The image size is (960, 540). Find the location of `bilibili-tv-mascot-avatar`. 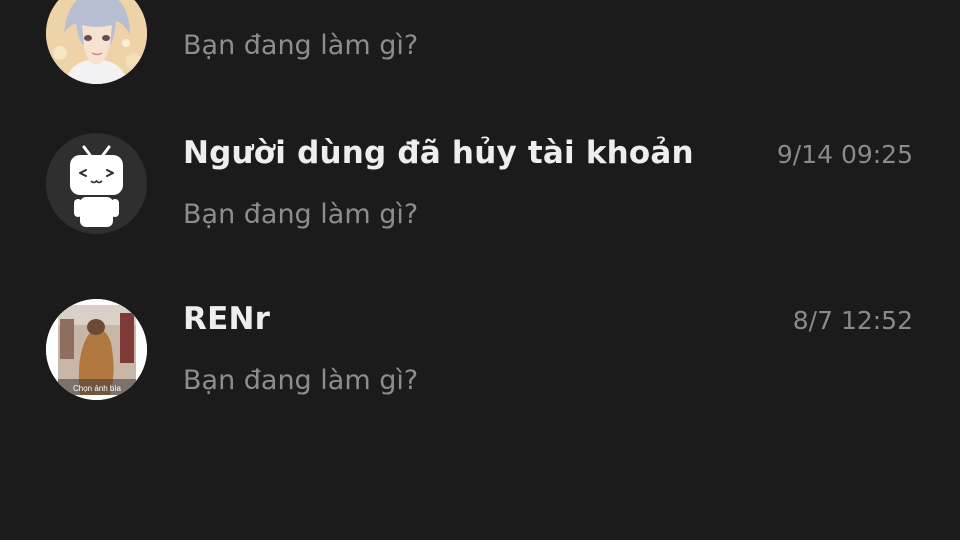

bilibili-tv-mascot-avatar is located at coordinates (96, 183).